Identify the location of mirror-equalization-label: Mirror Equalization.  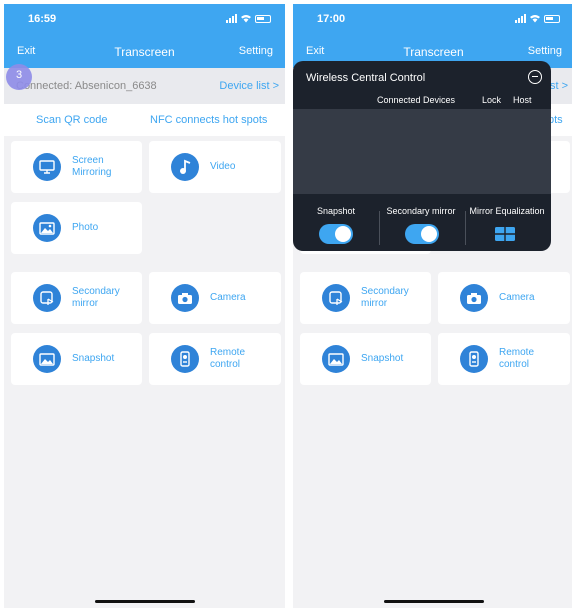
(507, 211).